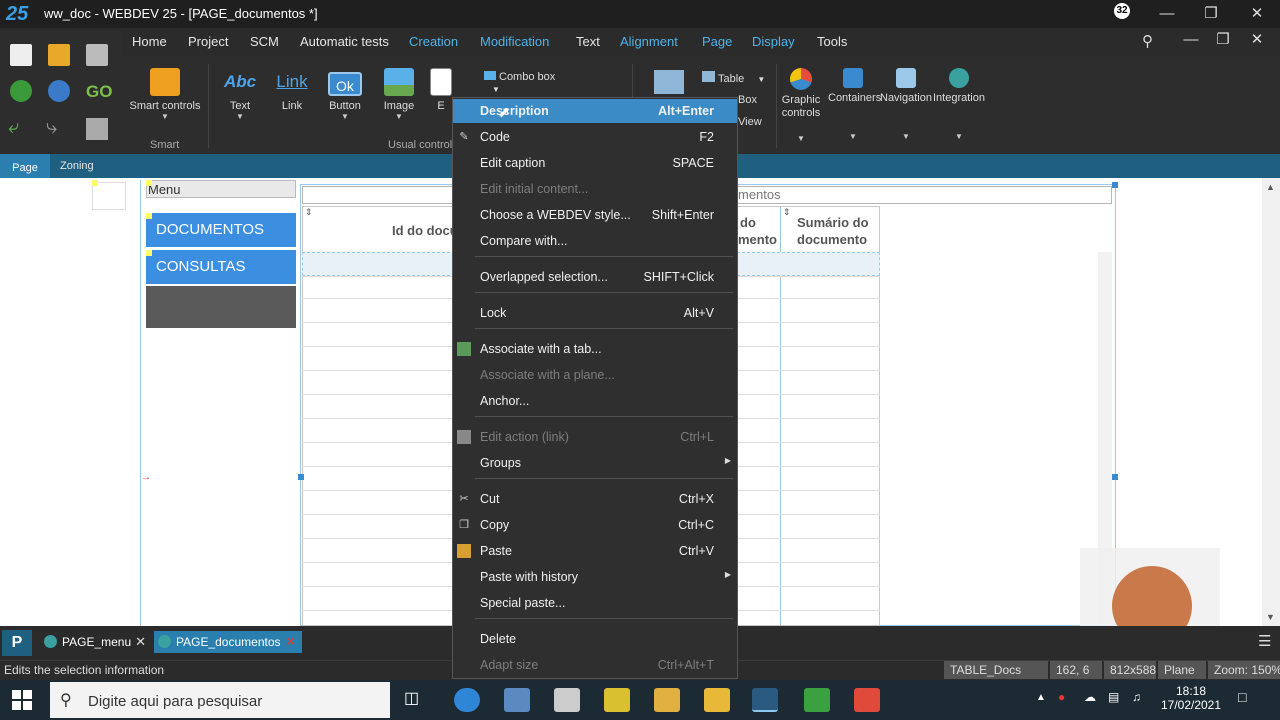  Describe the element at coordinates (345, 94) in the screenshot. I see `button-control-button: Ok Button ▼` at that location.